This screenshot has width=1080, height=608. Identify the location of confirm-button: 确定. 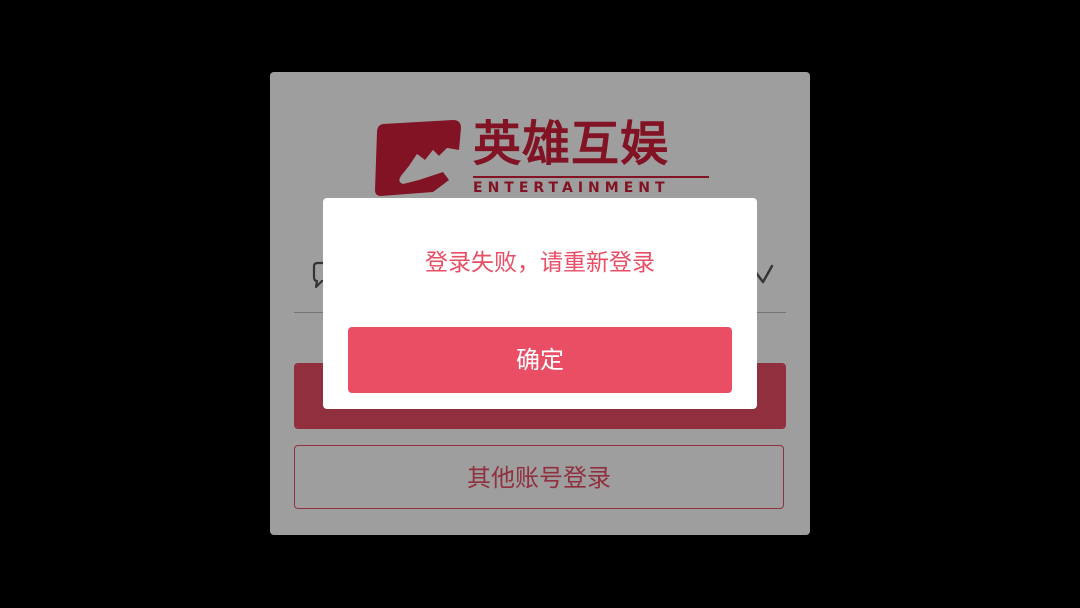
(540, 360).